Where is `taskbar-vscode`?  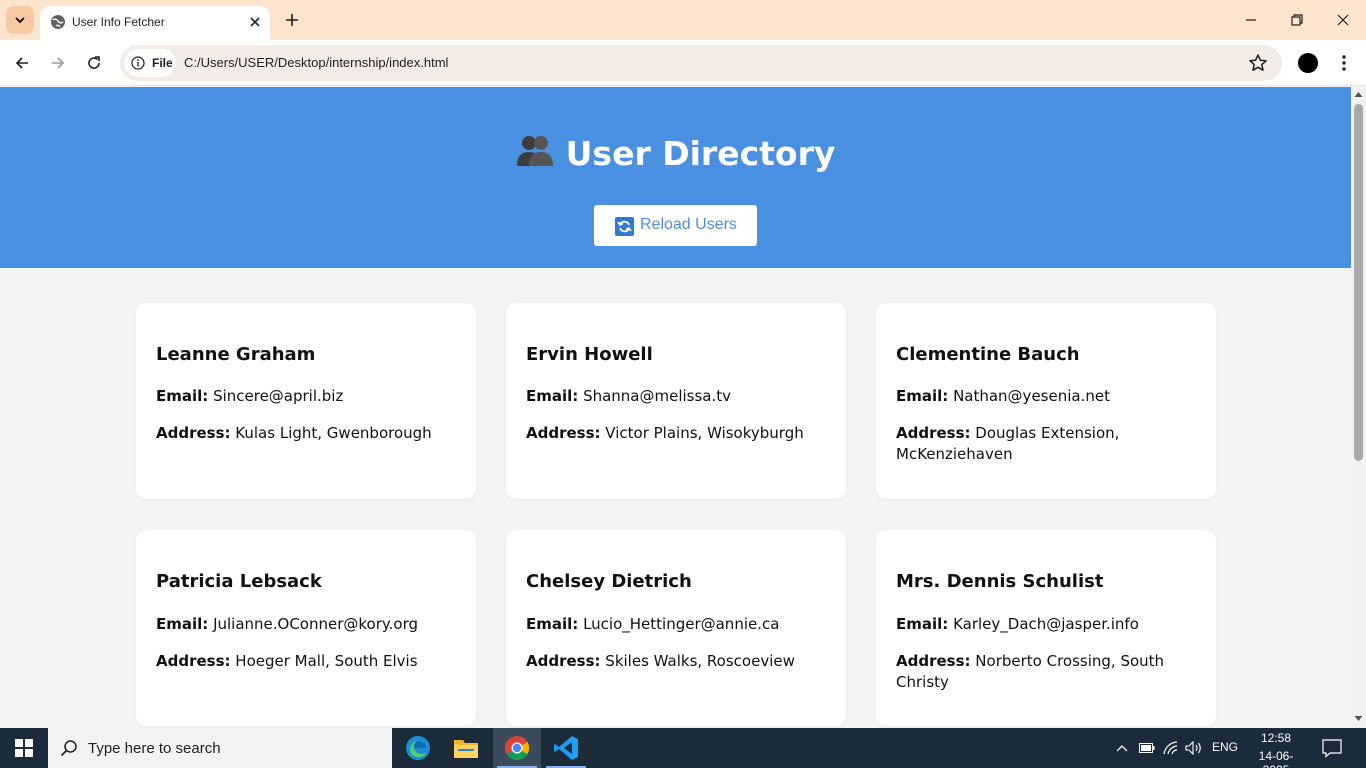
taskbar-vscode is located at coordinates (566, 748).